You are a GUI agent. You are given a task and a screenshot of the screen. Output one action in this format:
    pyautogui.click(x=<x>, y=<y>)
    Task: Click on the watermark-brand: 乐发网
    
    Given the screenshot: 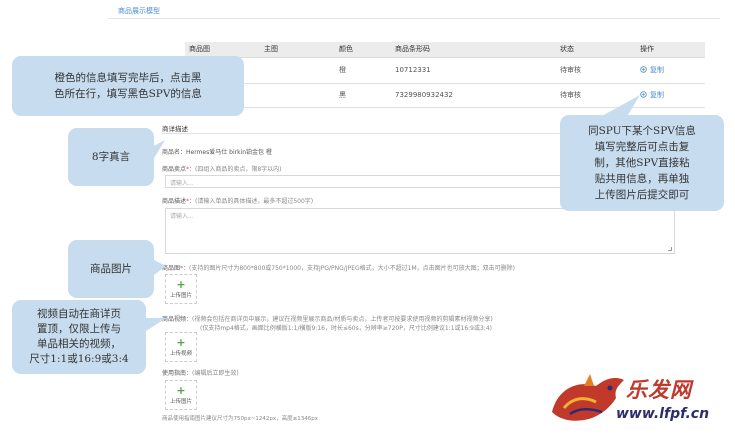 What is the action you would take?
    pyautogui.click(x=659, y=389)
    